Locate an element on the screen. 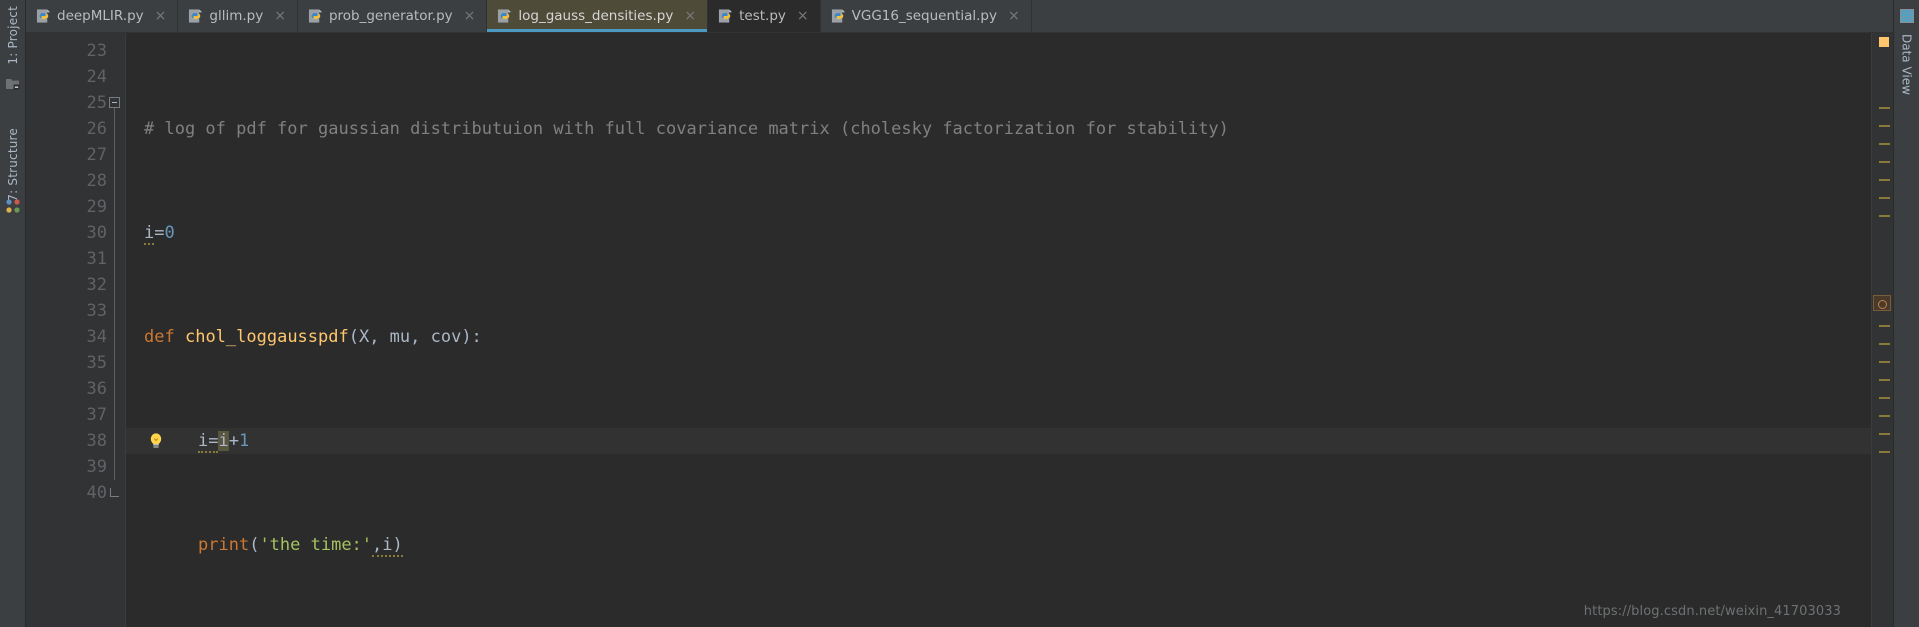 The image size is (1919, 627). structure-icon is located at coordinates (13, 206).